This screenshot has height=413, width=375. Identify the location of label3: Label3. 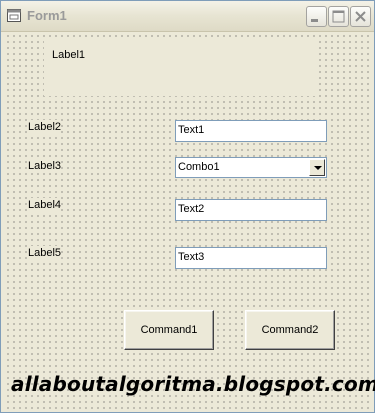
(45, 166).